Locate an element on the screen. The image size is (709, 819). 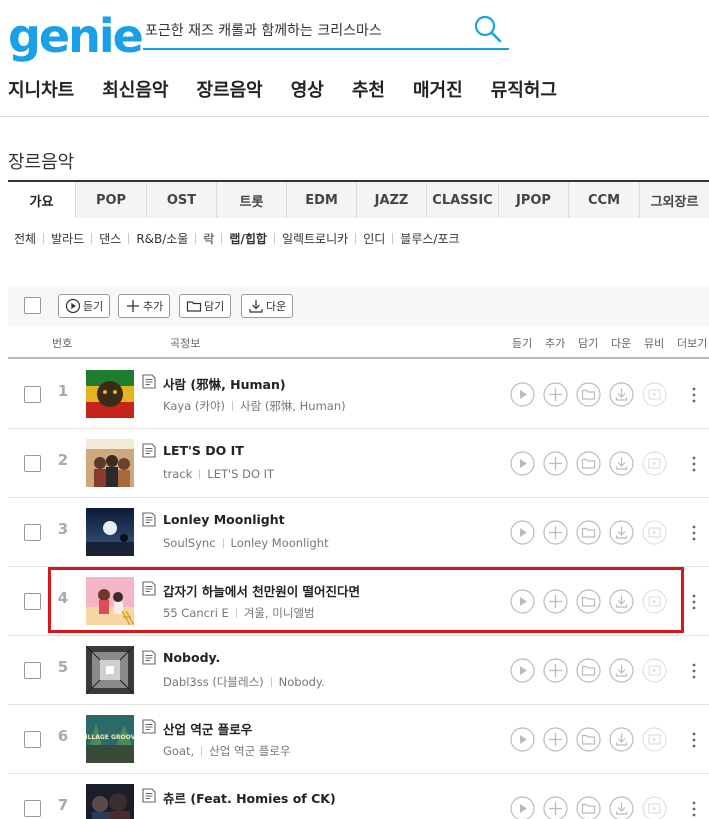
subgenre-blues-folk: 블루스/포크 is located at coordinates (429, 238).